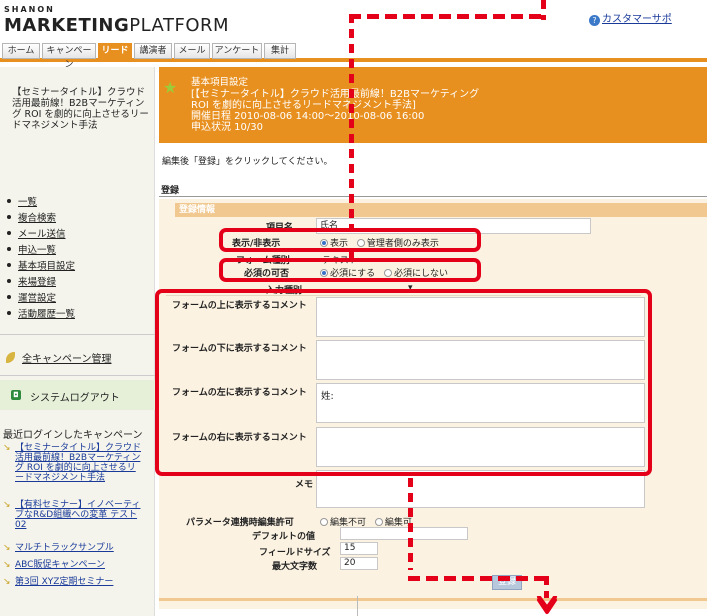 This screenshot has width=707, height=616. I want to click on logo-light-part: PLATFORM, so click(179, 25).